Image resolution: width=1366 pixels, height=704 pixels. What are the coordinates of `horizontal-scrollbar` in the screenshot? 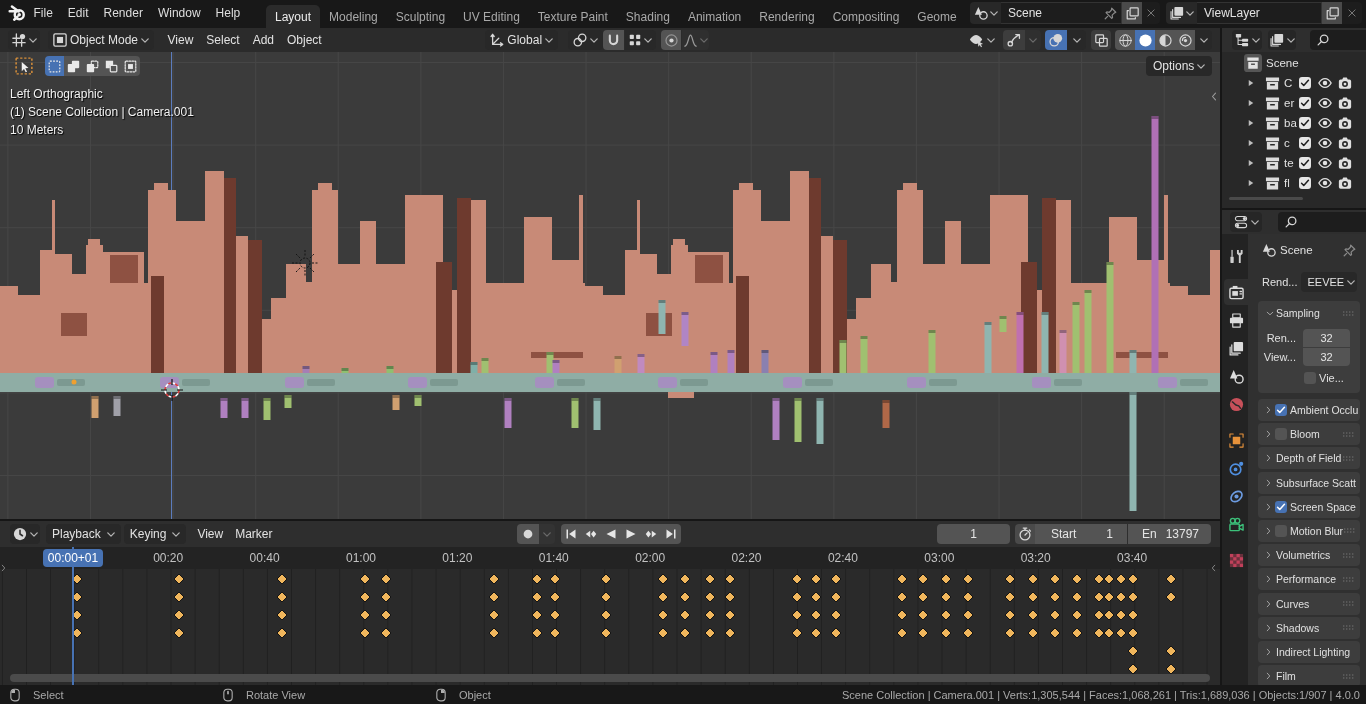 It's located at (1266, 198).